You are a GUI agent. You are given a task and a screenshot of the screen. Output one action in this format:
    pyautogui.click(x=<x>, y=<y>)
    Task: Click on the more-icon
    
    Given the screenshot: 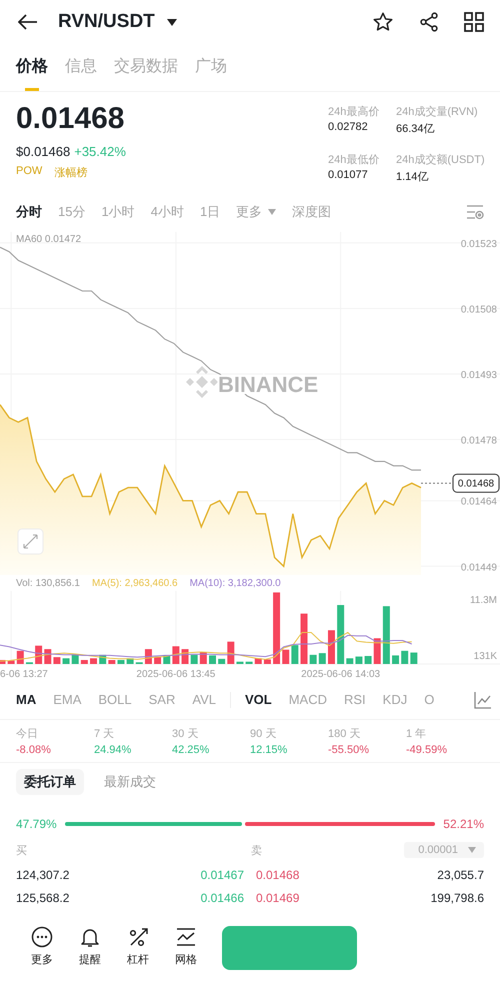 What is the action you would take?
    pyautogui.click(x=42, y=937)
    